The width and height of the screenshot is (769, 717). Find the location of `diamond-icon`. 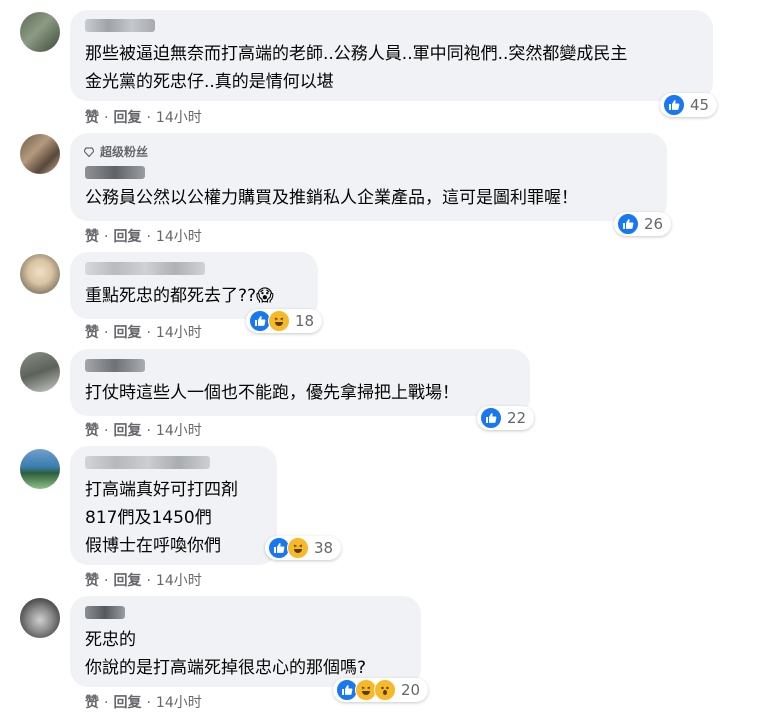

diamond-icon is located at coordinates (89, 152).